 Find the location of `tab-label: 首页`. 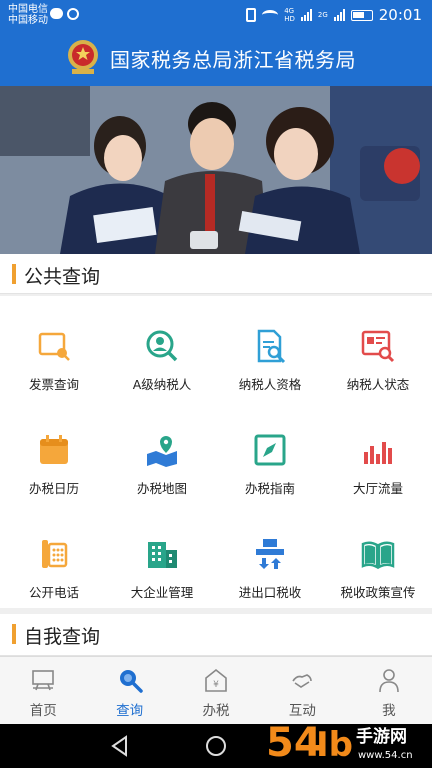

tab-label: 首页 is located at coordinates (43, 711).